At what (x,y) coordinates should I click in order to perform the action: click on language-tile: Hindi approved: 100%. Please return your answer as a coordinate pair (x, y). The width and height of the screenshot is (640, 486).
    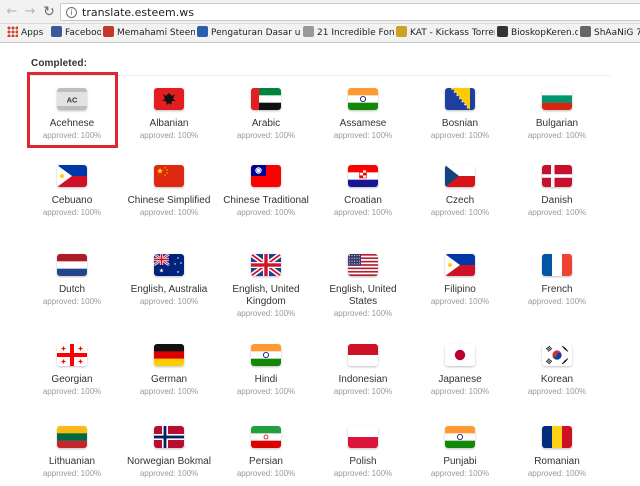
    Looking at the image, I should click on (266, 382).